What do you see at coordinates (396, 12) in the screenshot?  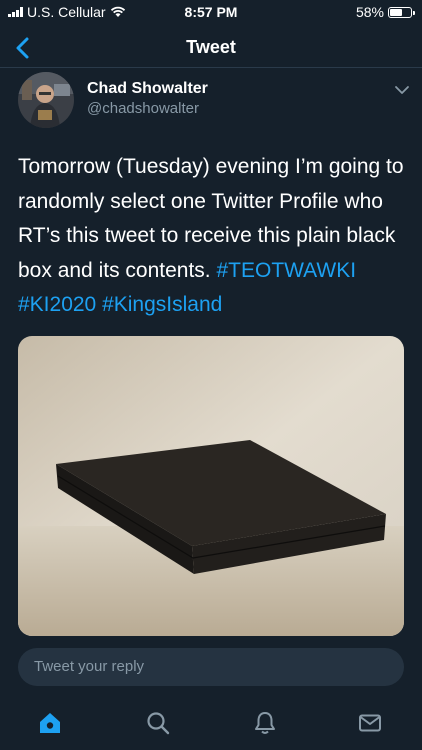 I see `battery-fill` at bounding box center [396, 12].